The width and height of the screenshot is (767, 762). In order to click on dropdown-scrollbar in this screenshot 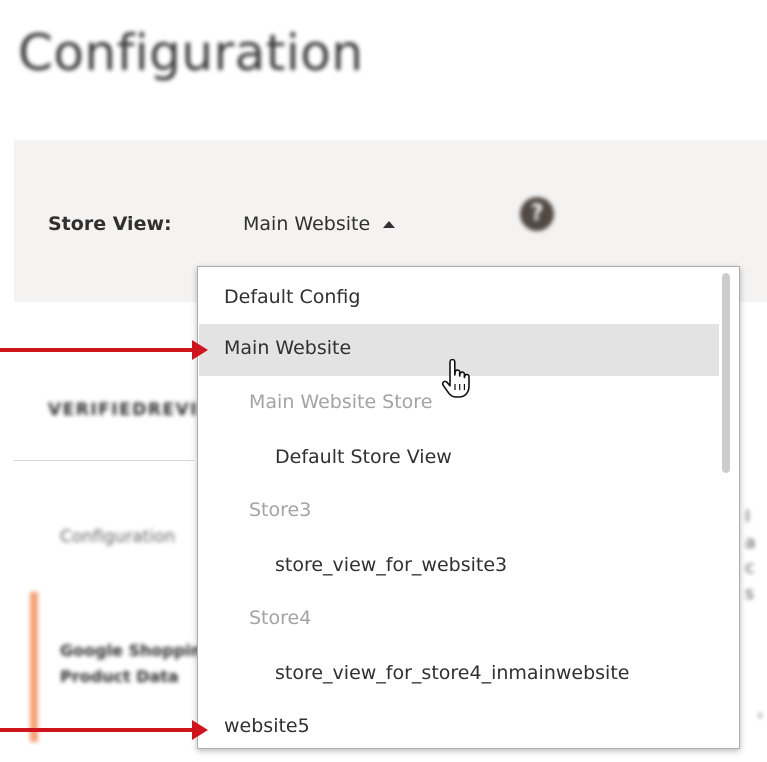, I will do `click(726, 373)`.